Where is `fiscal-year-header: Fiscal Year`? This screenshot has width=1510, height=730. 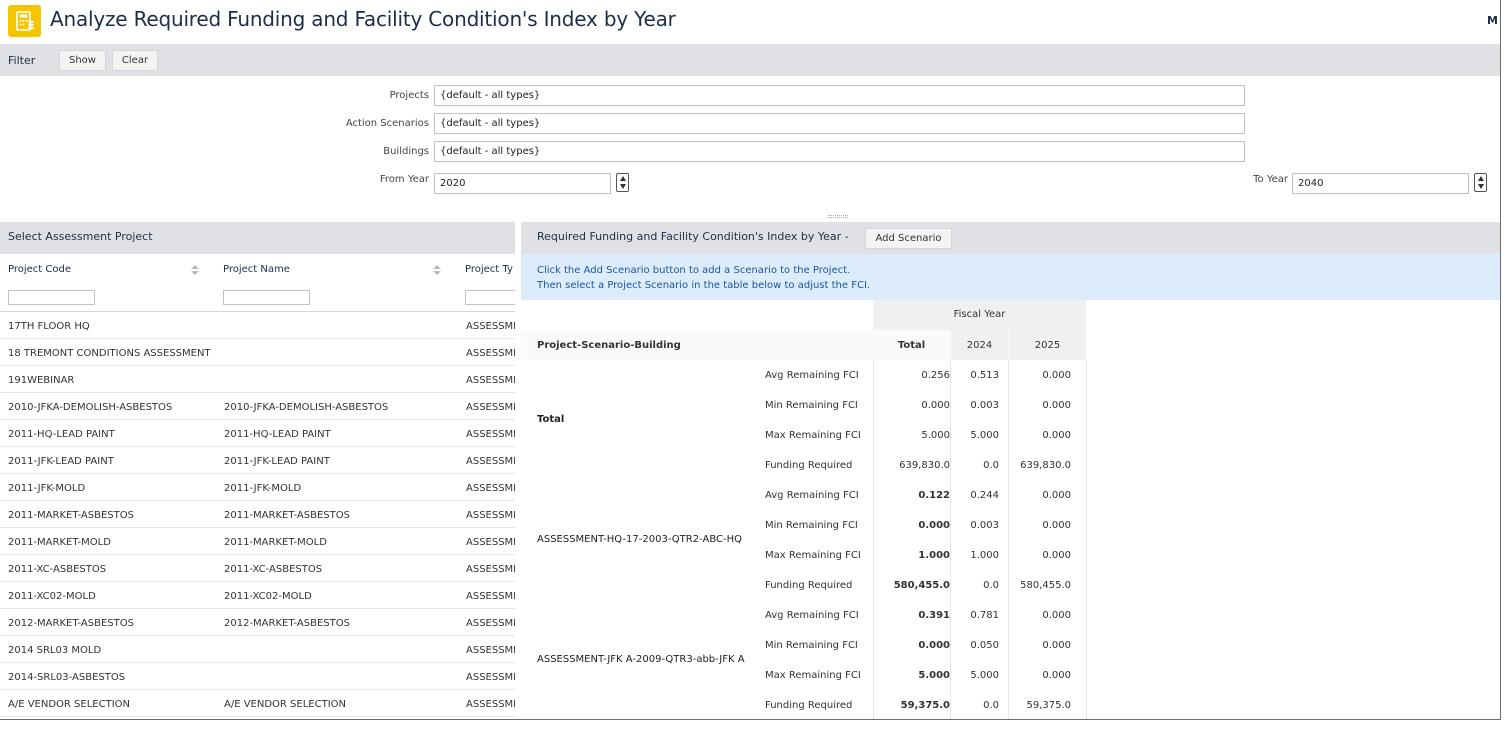 fiscal-year-header: Fiscal Year is located at coordinates (979, 315).